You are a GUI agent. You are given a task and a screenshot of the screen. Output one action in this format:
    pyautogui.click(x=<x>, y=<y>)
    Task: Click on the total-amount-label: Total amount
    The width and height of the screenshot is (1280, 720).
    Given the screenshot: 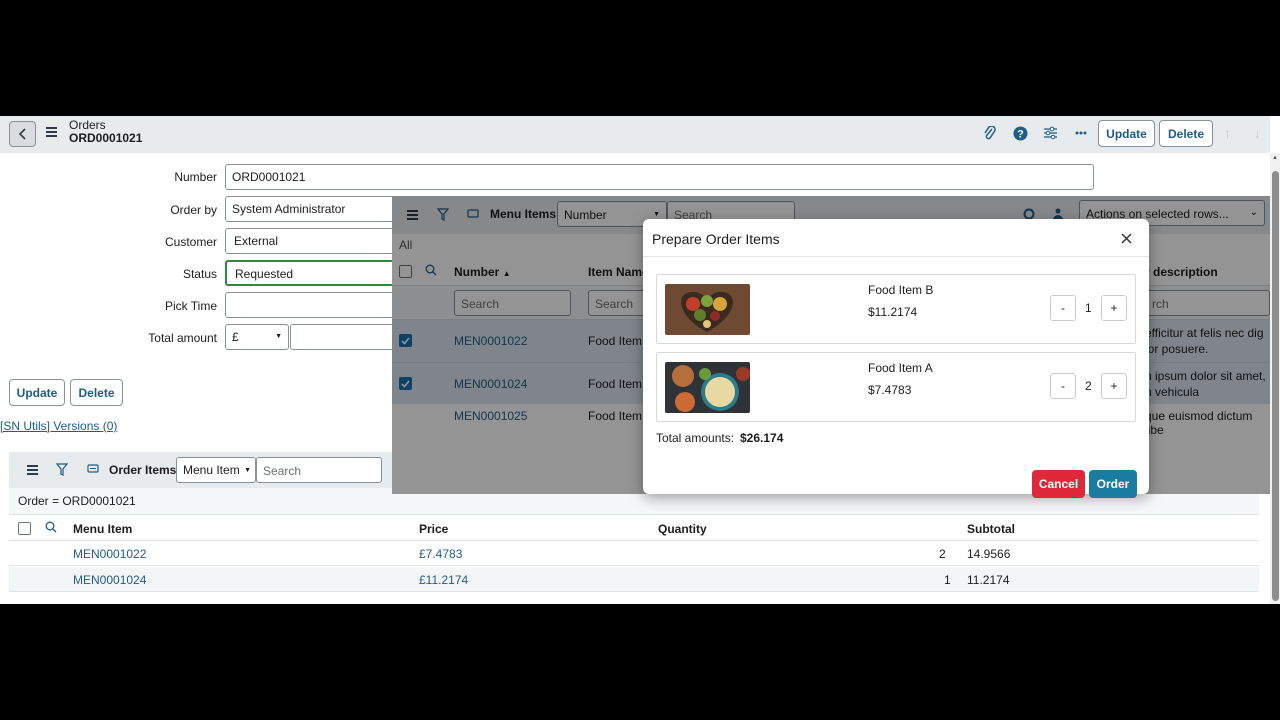 What is the action you would take?
    pyautogui.click(x=182, y=338)
    